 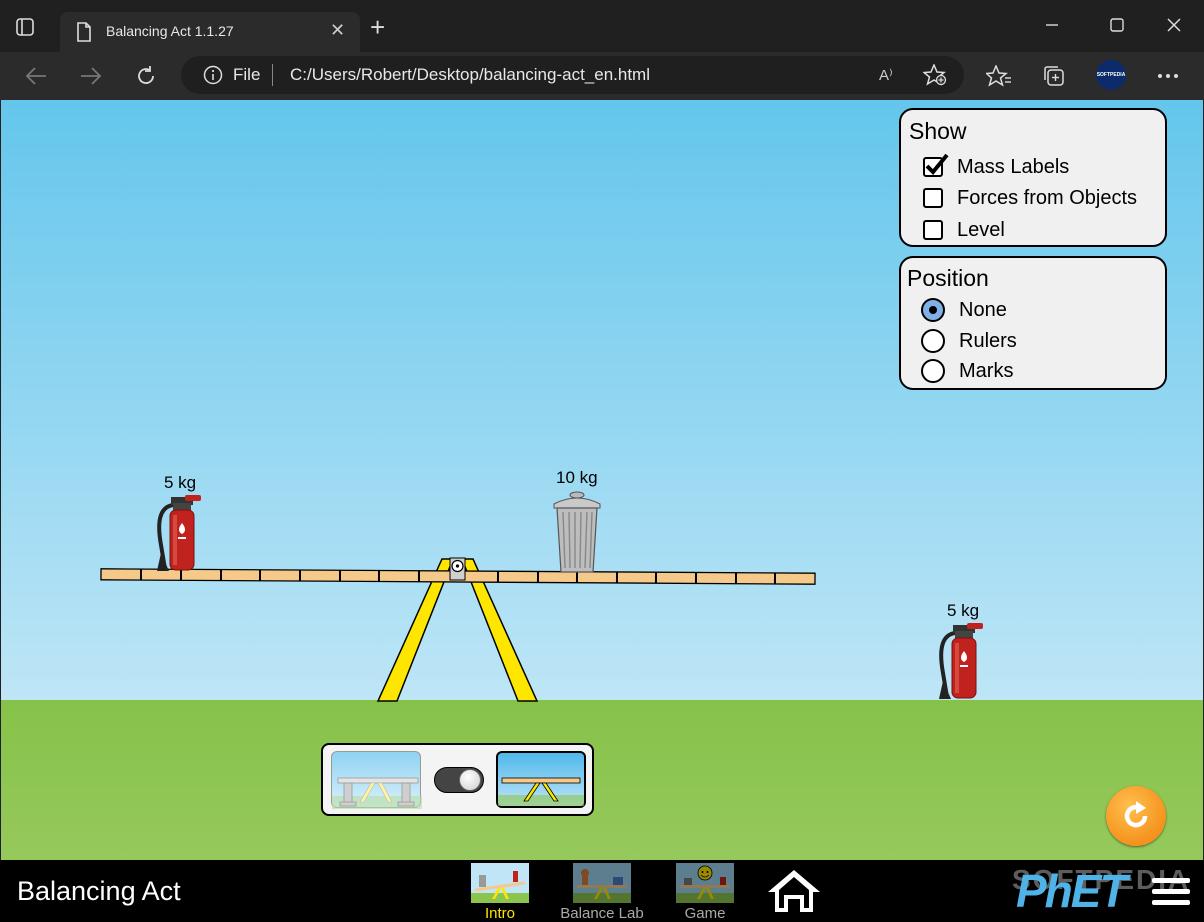 I want to click on supports-toggle-switch, so click(x=459, y=780).